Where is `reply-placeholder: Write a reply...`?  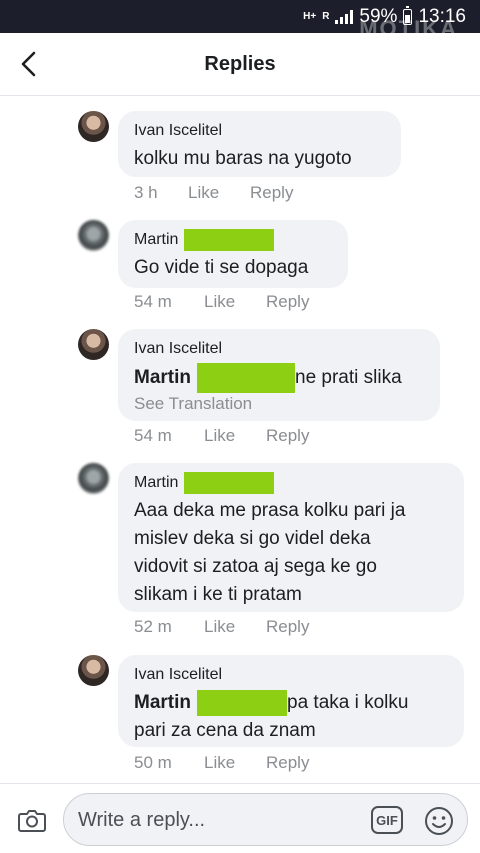 reply-placeholder: Write a reply... is located at coordinates (142, 820).